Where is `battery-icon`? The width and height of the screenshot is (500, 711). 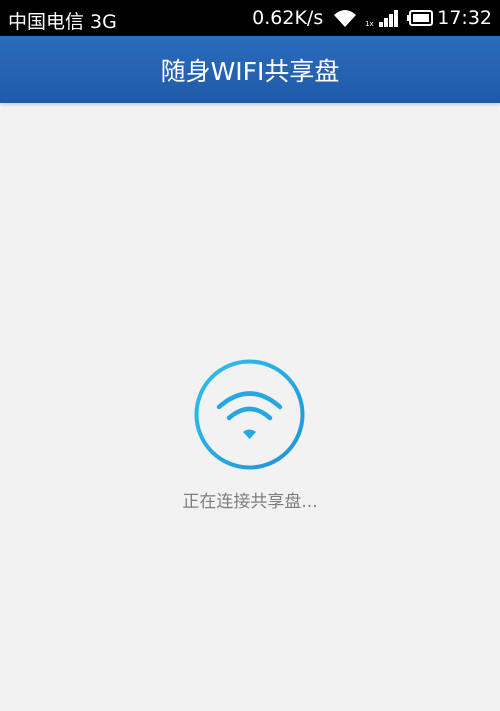 battery-icon is located at coordinates (420, 18).